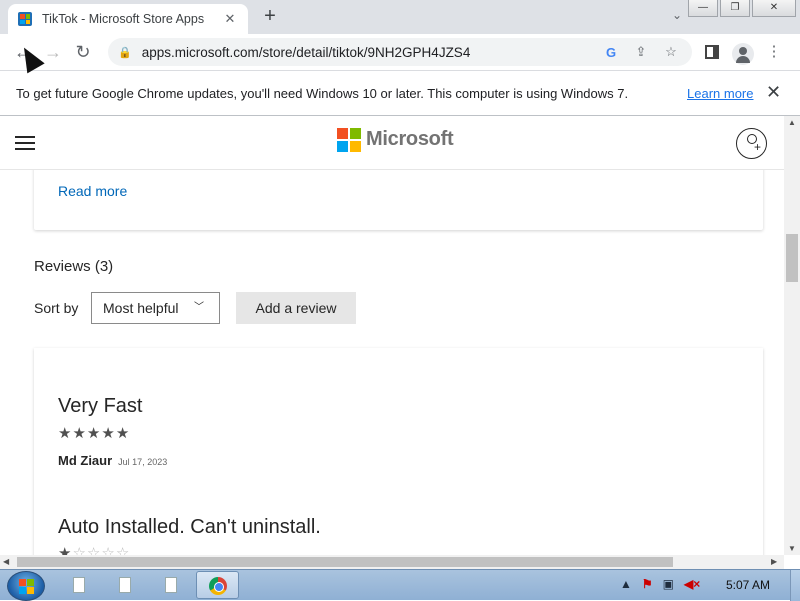 Image resolution: width=800 pixels, height=601 pixels. I want to click on close-window-button: ✕, so click(774, 8).